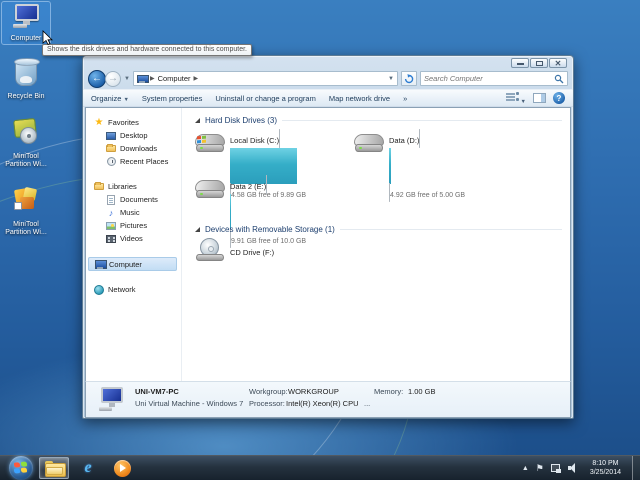  I want to click on volume-icon, so click(573, 468).